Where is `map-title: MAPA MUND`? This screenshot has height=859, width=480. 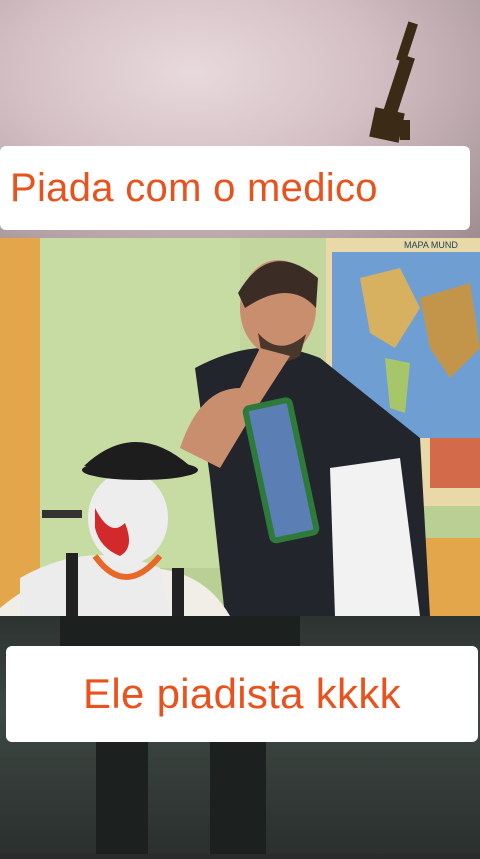
map-title: MAPA MUND is located at coordinates (431, 245).